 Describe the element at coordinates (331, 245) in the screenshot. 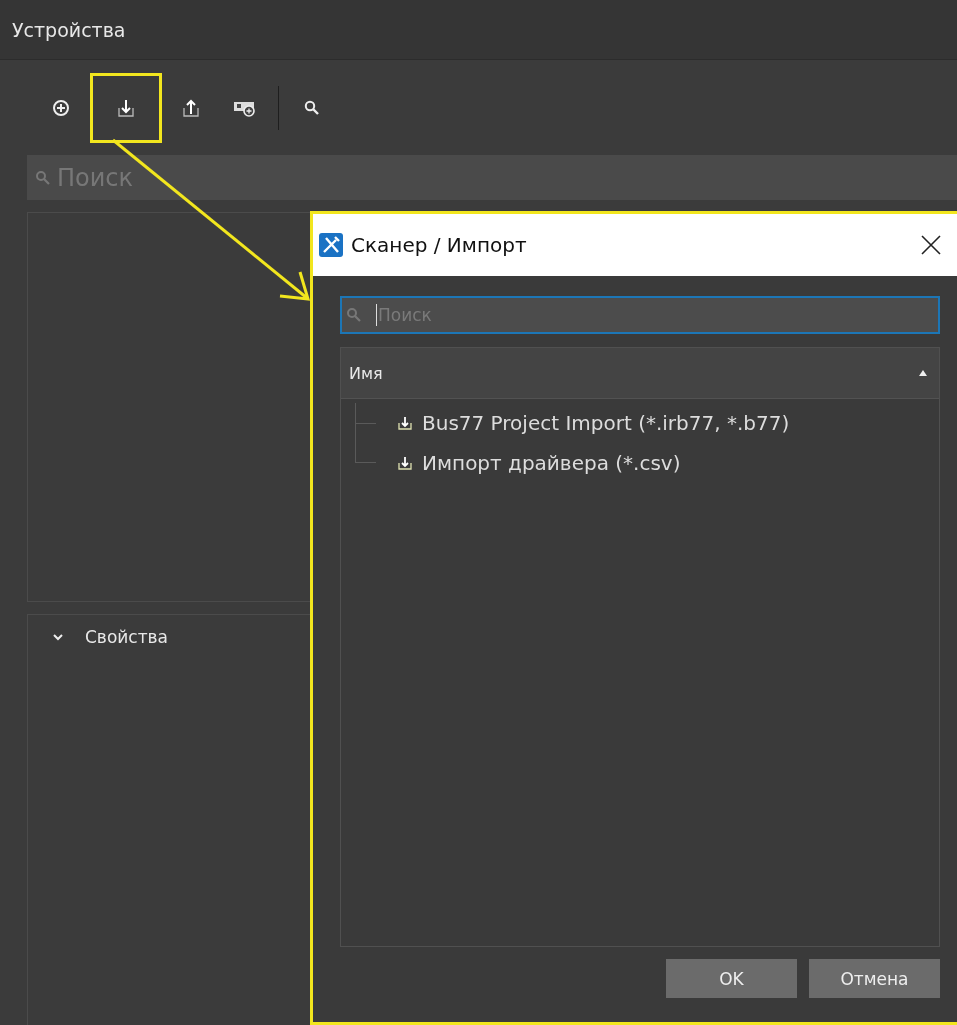

I see `tools-icon` at that location.